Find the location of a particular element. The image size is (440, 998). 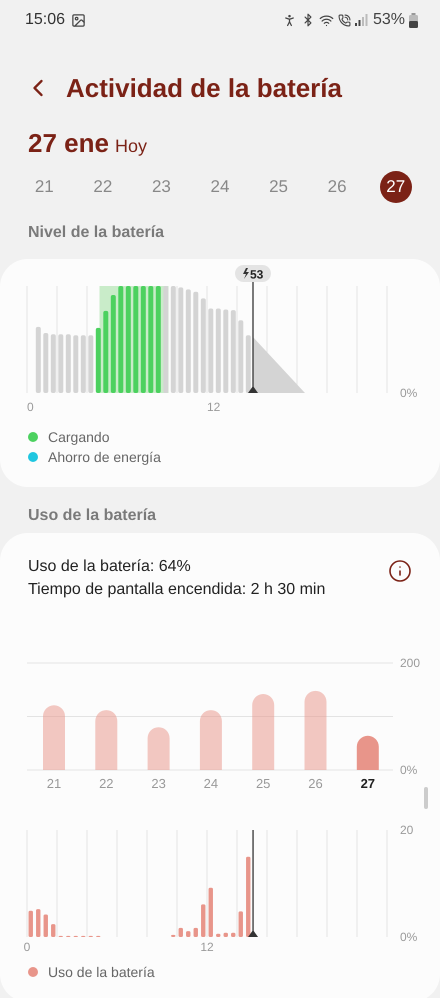

axis-label: 200 is located at coordinates (410, 663).